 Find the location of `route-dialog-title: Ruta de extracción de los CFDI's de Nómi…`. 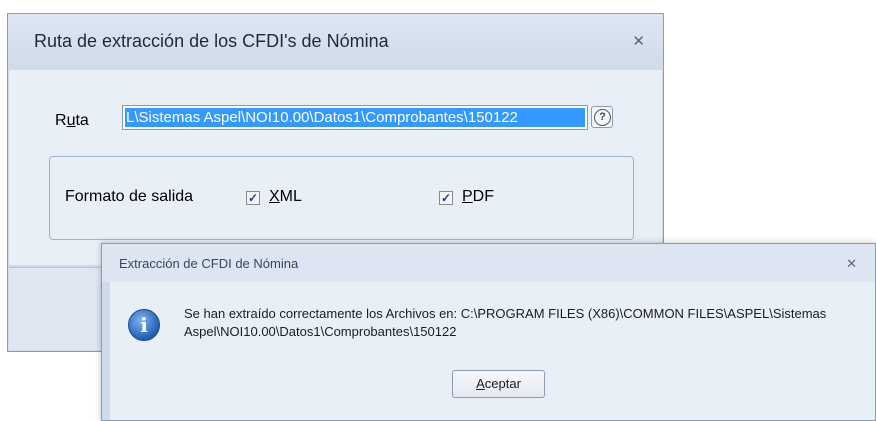

route-dialog-title: Ruta de extracción de los CFDI's de Nómi… is located at coordinates (211, 41).